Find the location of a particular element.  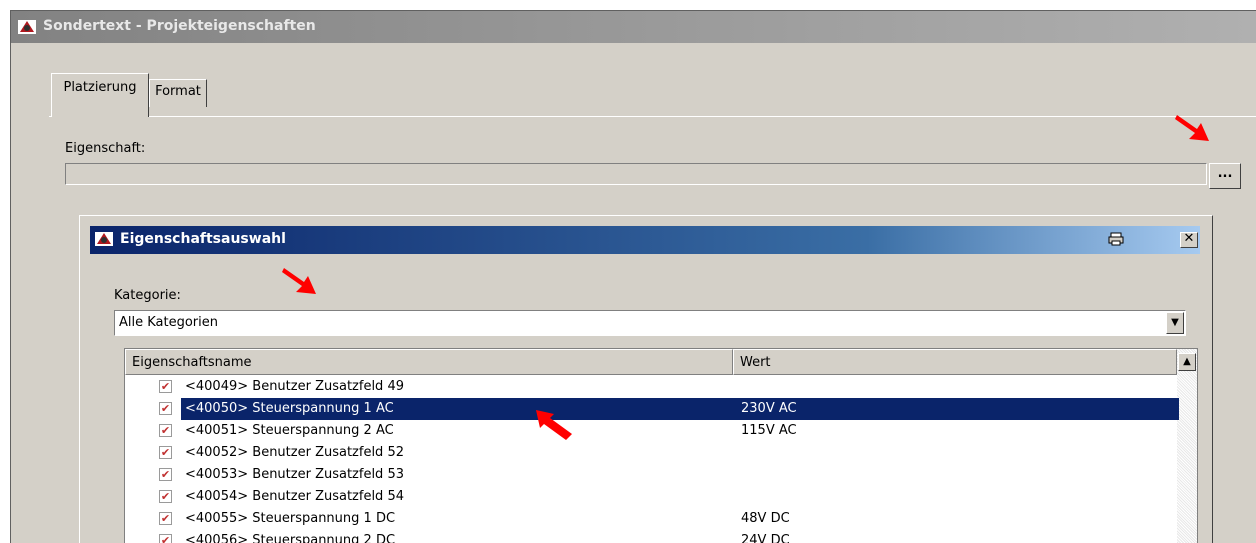

row-name: <40050> Steuerspannung 1 AC is located at coordinates (289, 408).